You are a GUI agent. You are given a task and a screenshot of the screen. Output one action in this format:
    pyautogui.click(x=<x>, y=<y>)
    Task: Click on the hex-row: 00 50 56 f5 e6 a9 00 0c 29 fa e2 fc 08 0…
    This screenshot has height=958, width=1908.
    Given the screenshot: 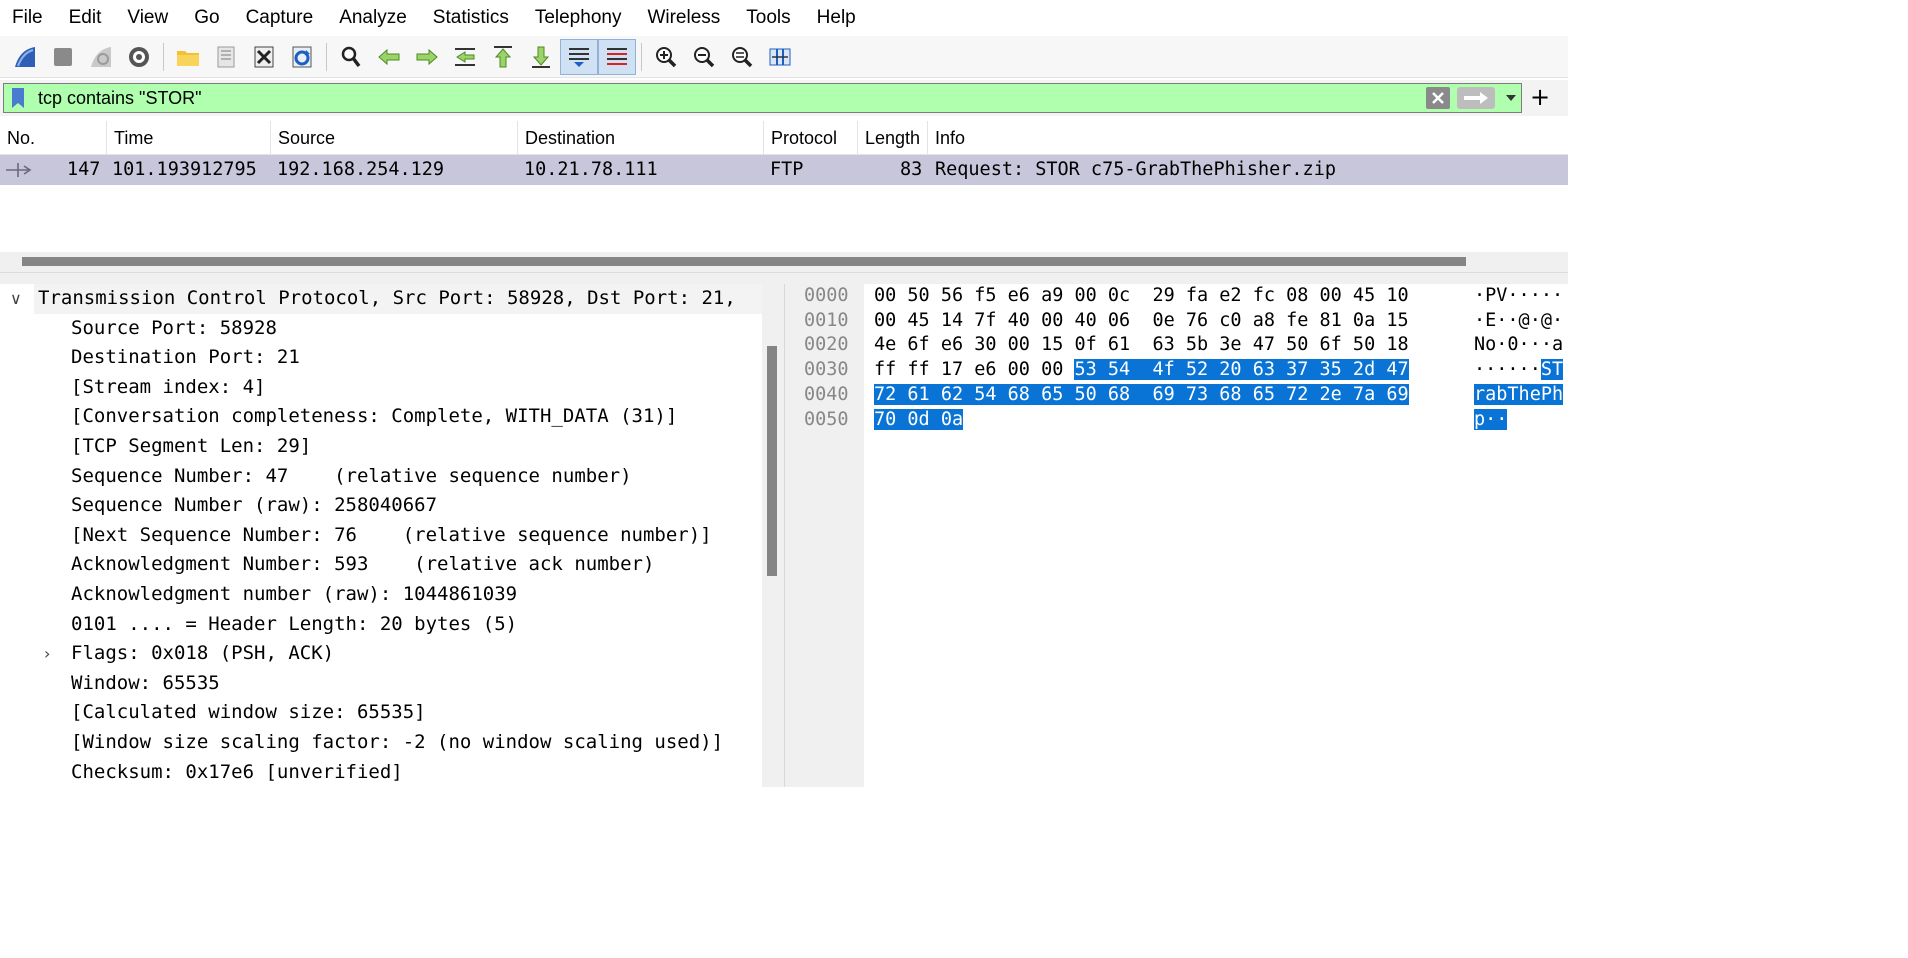 What is the action you would take?
    pyautogui.click(x=1141, y=296)
    